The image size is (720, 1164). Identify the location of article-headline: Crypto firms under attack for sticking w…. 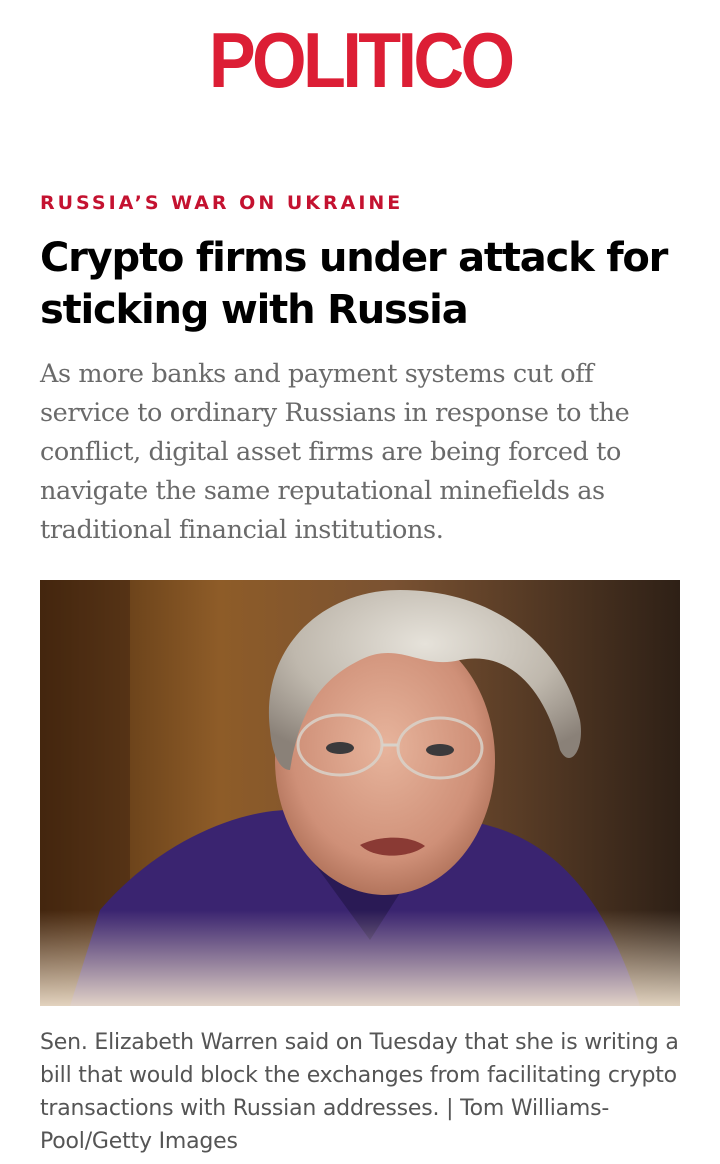
(354, 284).